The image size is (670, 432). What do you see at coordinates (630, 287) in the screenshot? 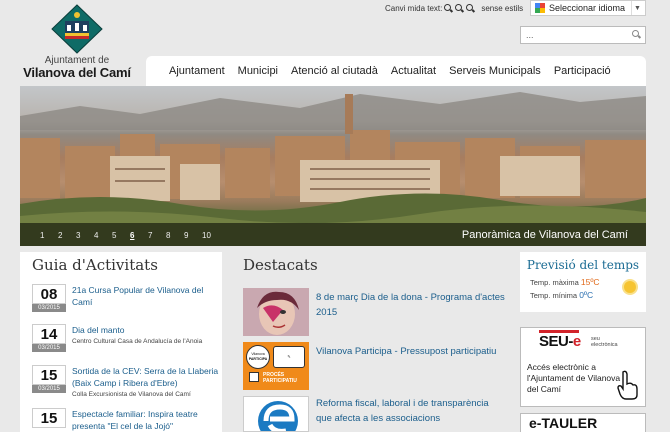
I see `sun-icon` at bounding box center [630, 287].